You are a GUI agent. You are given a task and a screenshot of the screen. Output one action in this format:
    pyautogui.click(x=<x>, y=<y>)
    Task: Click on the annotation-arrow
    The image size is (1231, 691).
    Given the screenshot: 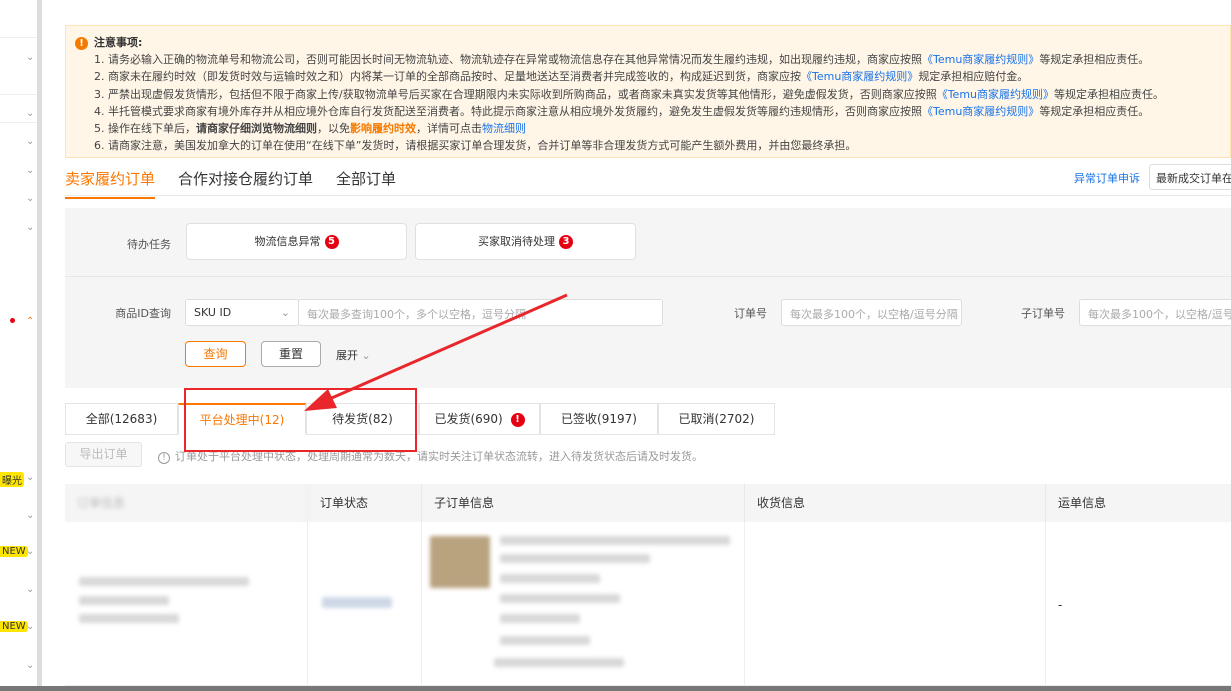 What is the action you would take?
    pyautogui.click(x=436, y=352)
    